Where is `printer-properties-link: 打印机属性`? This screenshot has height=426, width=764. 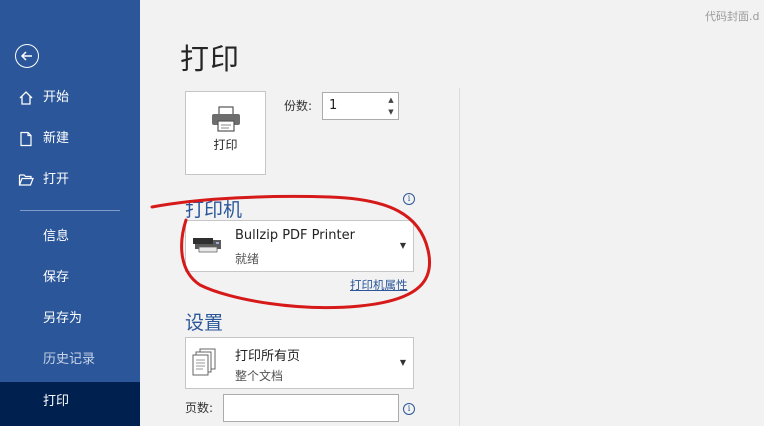
printer-properties-link: 打印机属性 is located at coordinates (379, 285).